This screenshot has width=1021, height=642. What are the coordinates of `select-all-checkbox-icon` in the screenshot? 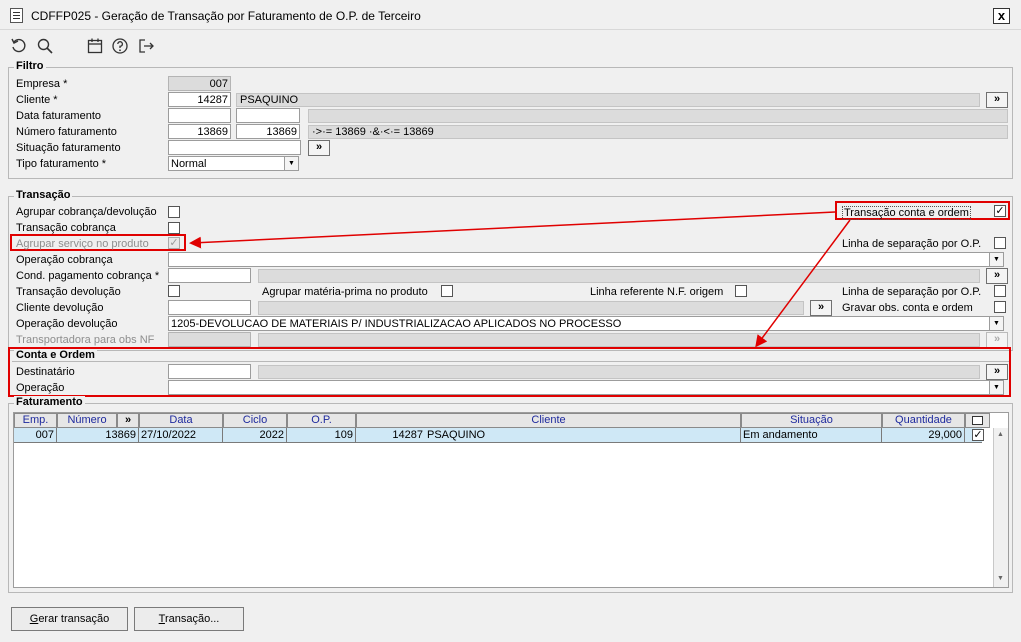 It's located at (977, 420).